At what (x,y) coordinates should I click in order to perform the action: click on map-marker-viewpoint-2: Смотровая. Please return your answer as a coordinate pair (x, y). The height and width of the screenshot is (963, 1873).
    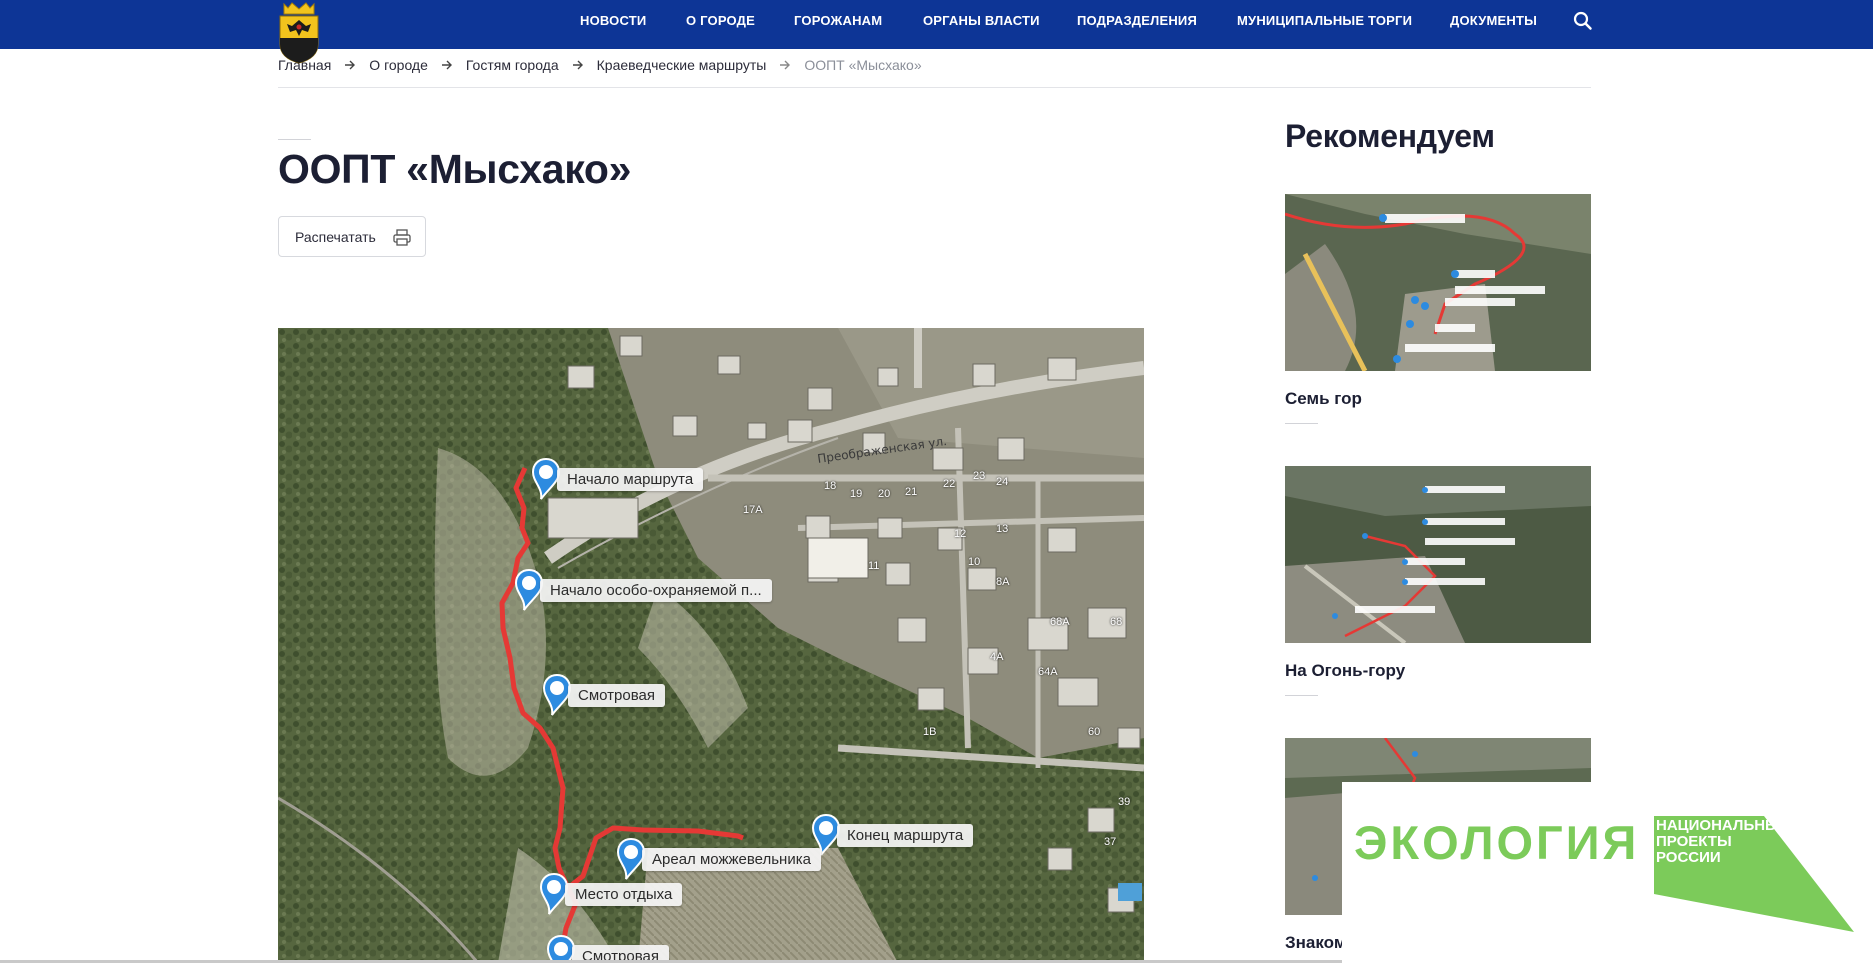
    Looking at the image, I should click on (607, 949).